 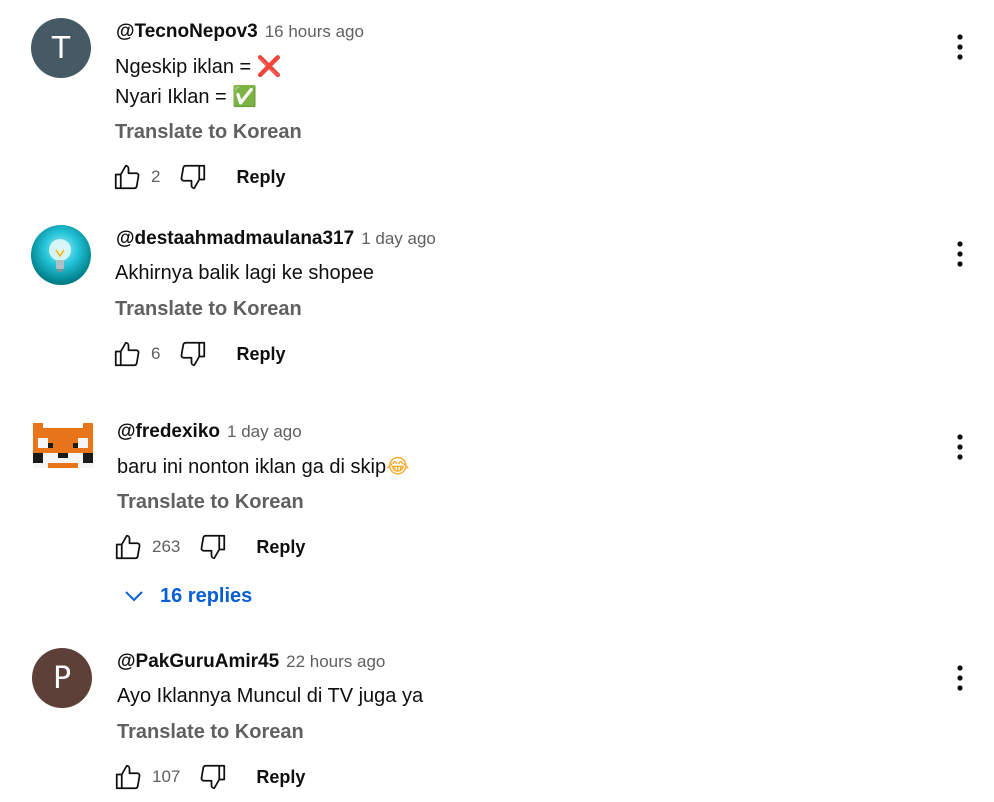 What do you see at coordinates (156, 353) in the screenshot?
I see `like-count: 6` at bounding box center [156, 353].